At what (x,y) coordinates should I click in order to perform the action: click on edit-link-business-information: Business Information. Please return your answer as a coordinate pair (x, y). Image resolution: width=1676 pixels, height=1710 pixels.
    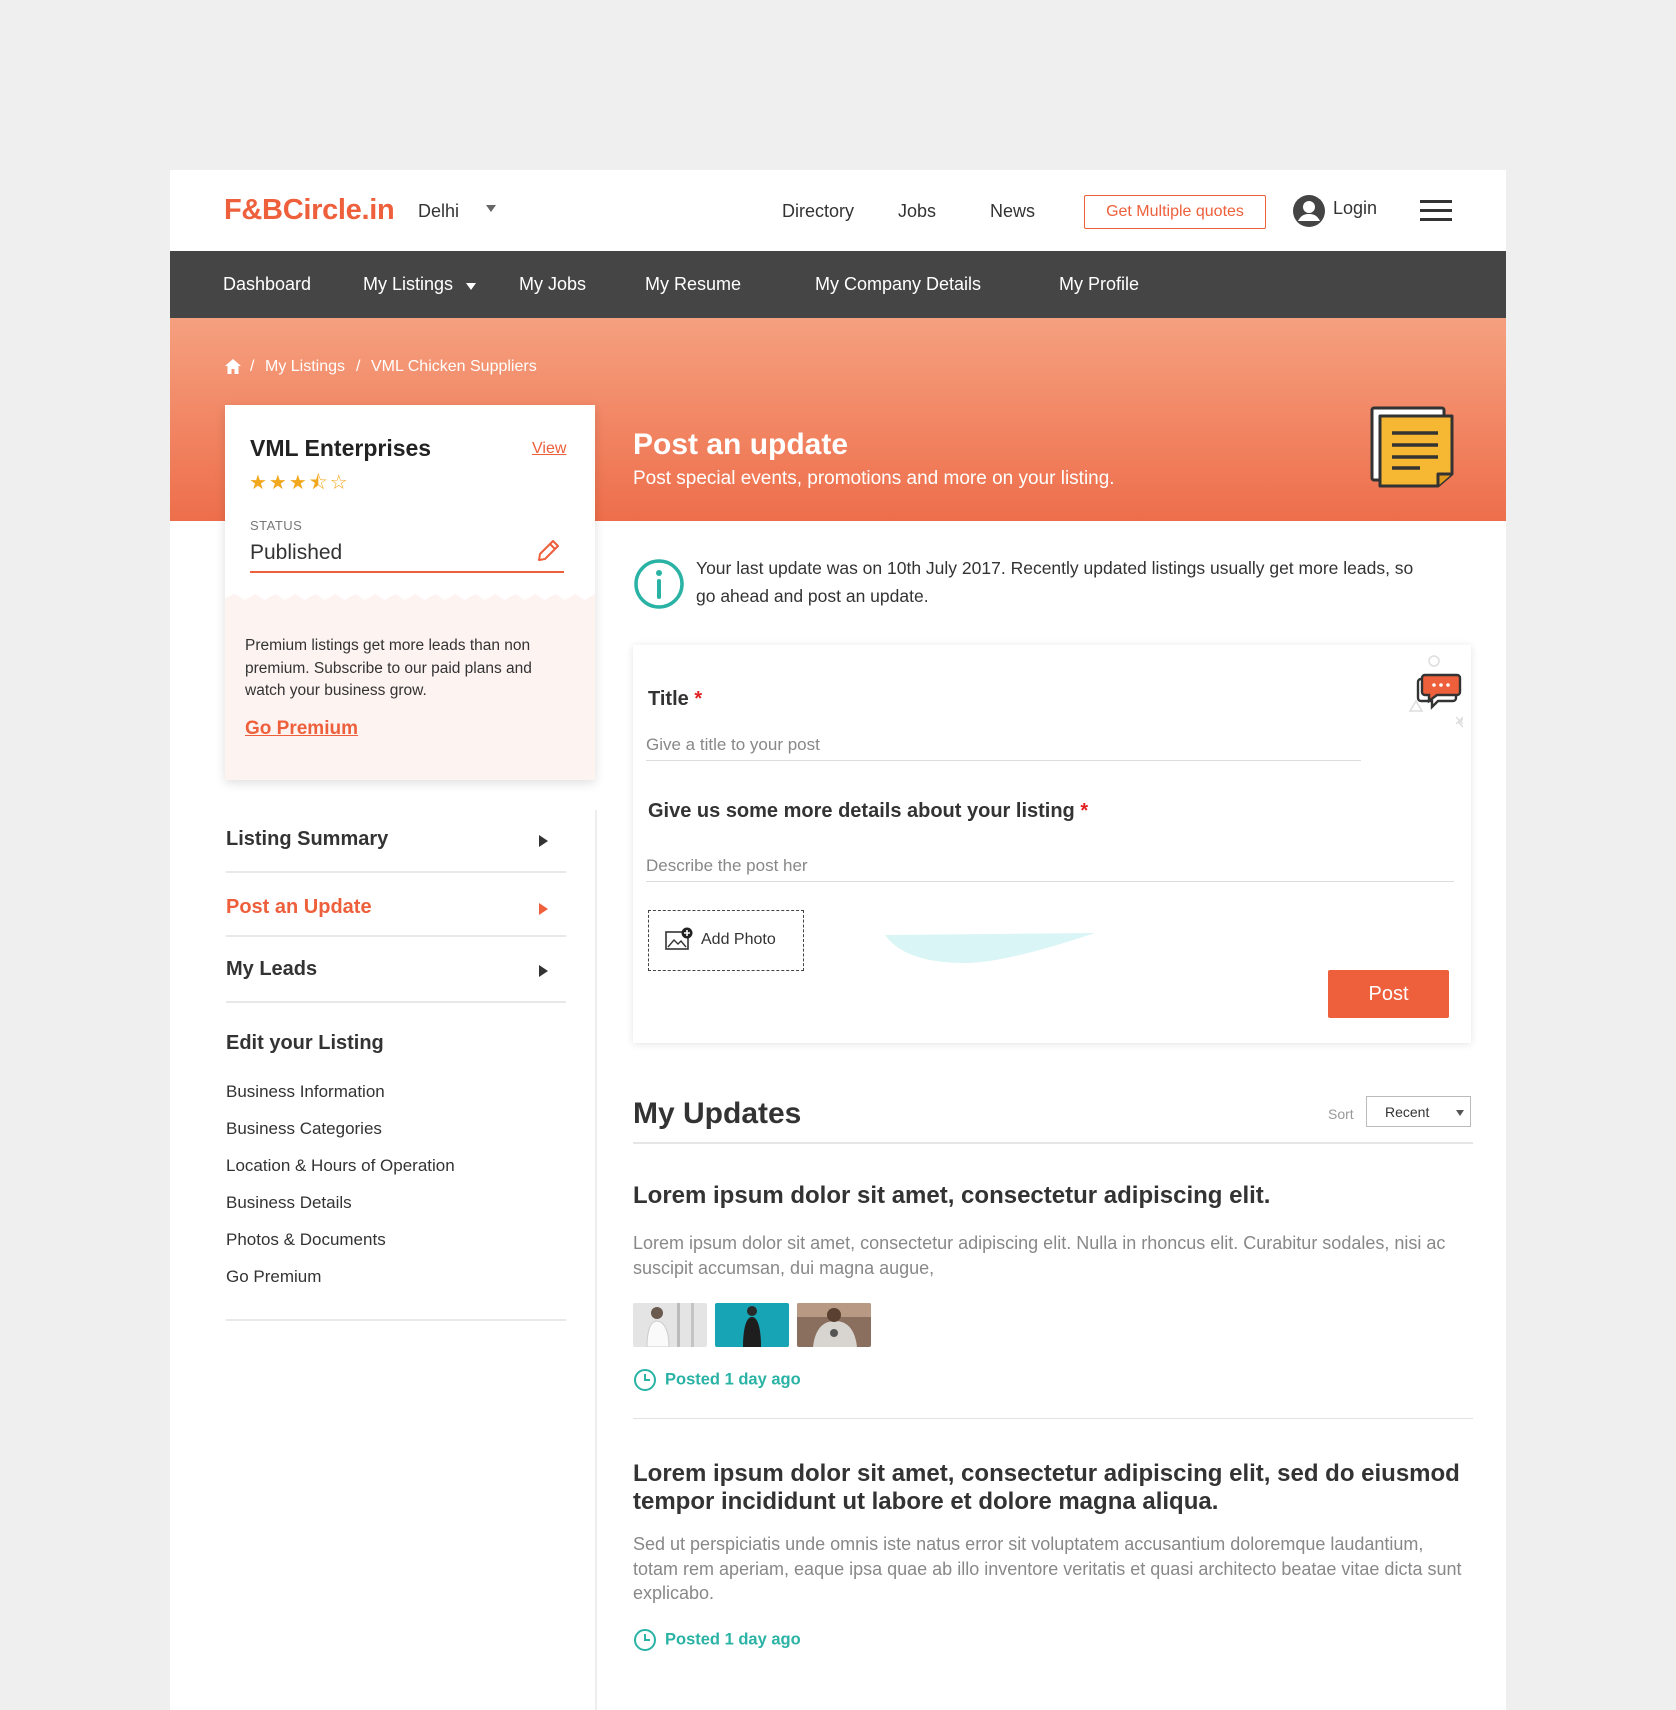
    Looking at the image, I should click on (305, 1092).